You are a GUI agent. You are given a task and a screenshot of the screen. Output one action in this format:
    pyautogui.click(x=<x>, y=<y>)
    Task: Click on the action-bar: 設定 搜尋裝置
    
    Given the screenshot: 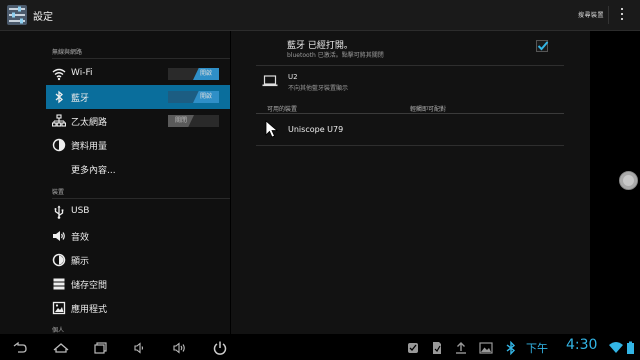 What is the action you would take?
    pyautogui.click(x=320, y=15)
    